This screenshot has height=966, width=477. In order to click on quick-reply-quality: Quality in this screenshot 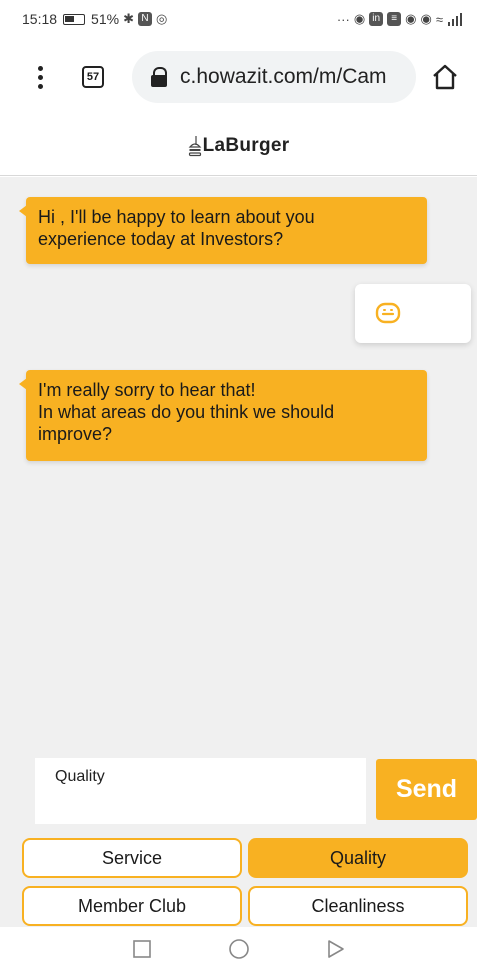, I will do `click(358, 858)`.